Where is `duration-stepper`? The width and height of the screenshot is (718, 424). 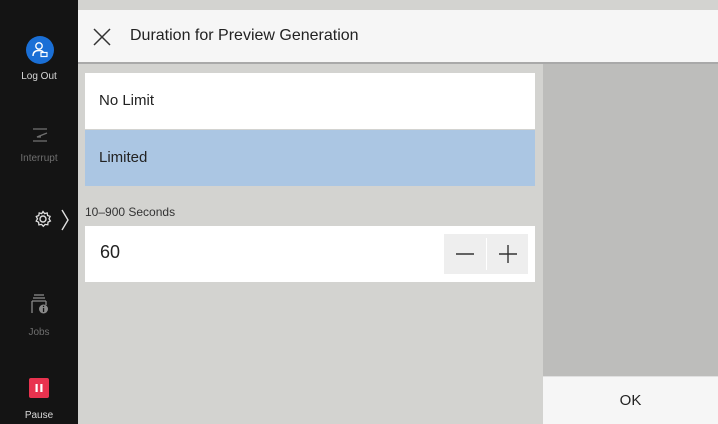 duration-stepper is located at coordinates (486, 254).